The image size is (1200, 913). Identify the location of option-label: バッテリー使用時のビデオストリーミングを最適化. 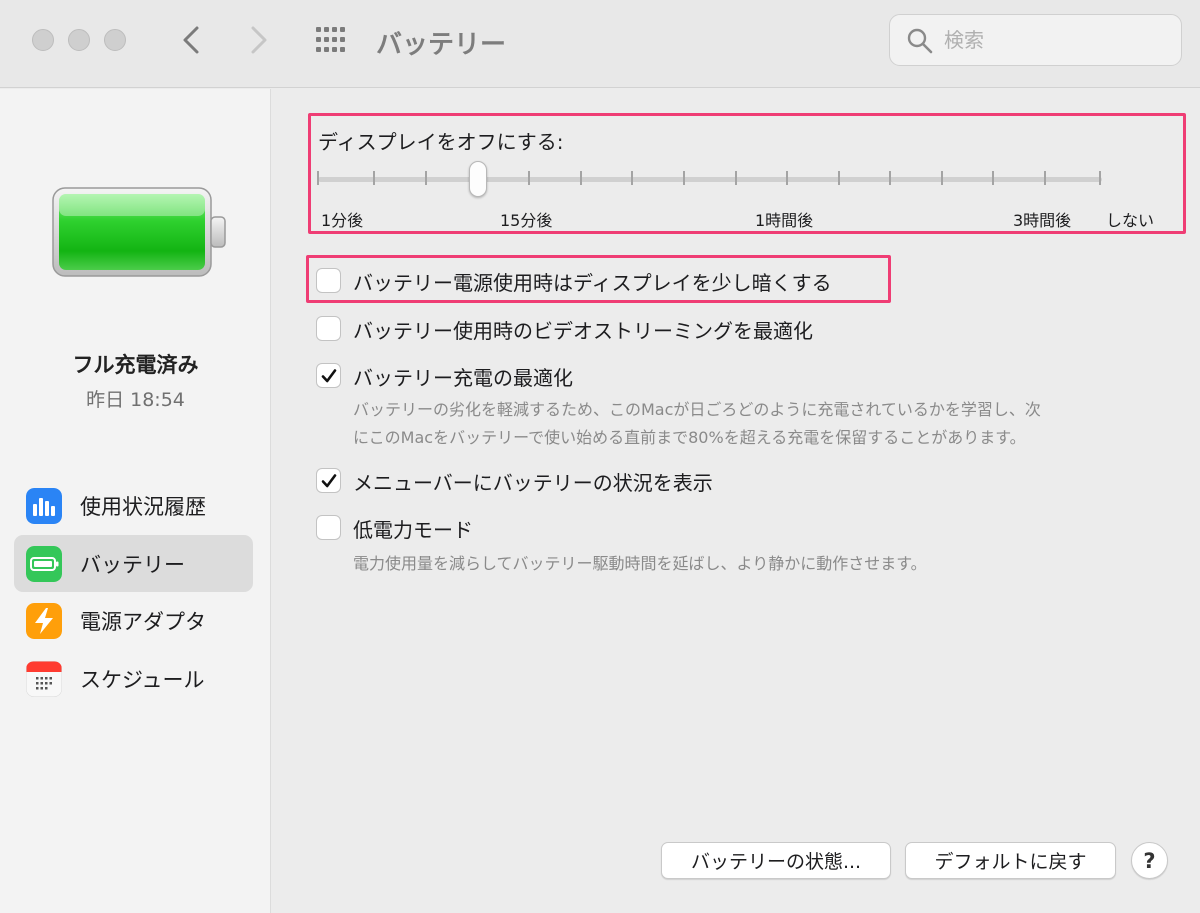
(583, 331).